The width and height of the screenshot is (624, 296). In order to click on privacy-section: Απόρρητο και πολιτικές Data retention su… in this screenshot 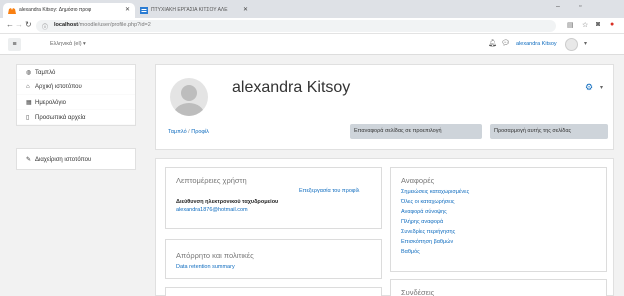, I will do `click(273, 259)`.